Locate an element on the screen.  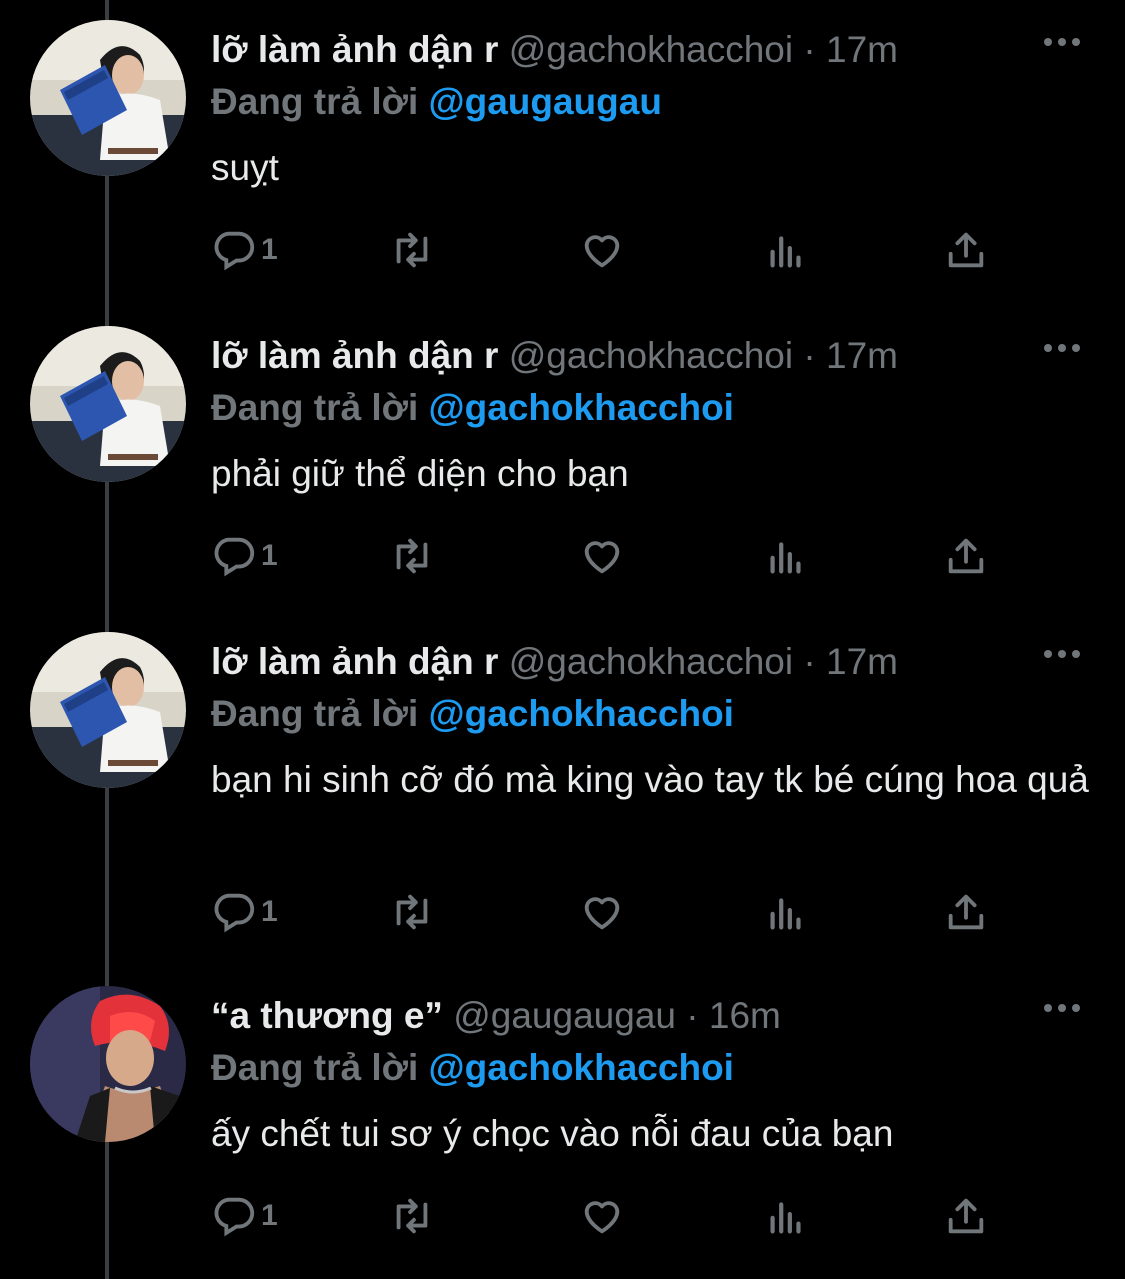
timestamp: 16m is located at coordinates (745, 1015).